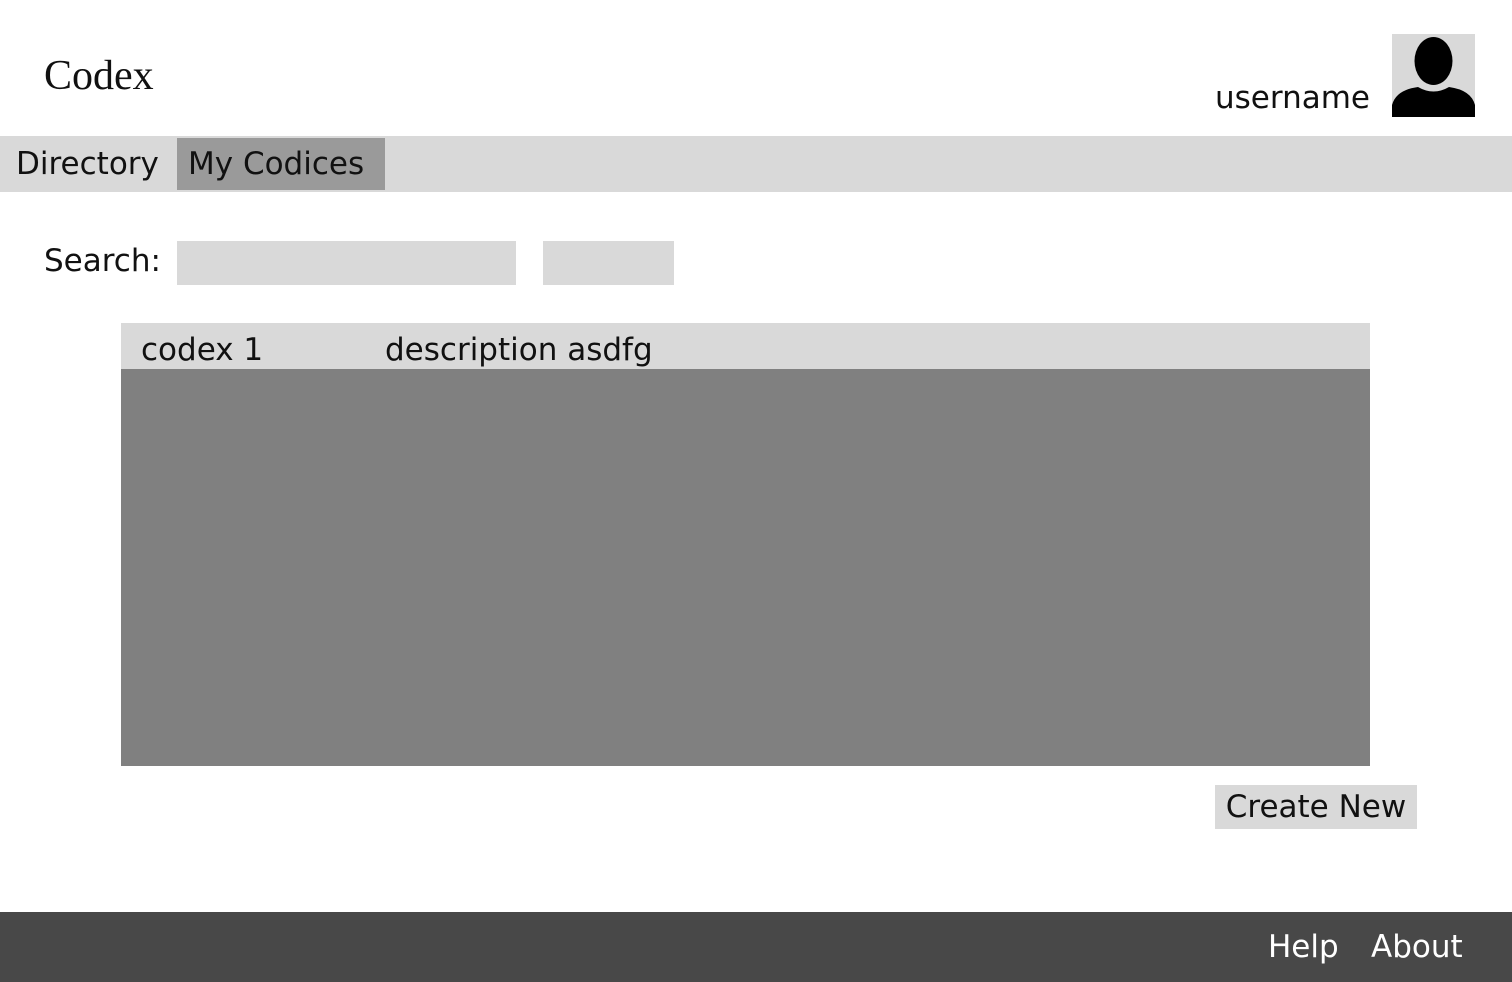 This screenshot has width=1512, height=982. Describe the element at coordinates (202, 350) in the screenshot. I see `codex-name: codex 1` at that location.